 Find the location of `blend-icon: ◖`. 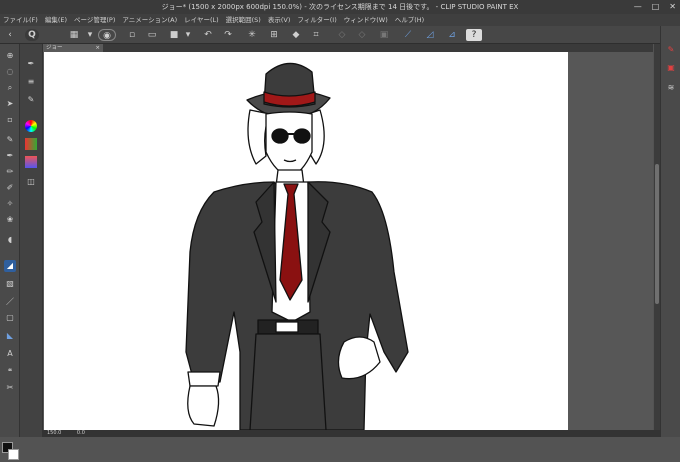

blend-icon: ◖ is located at coordinates (10, 240).